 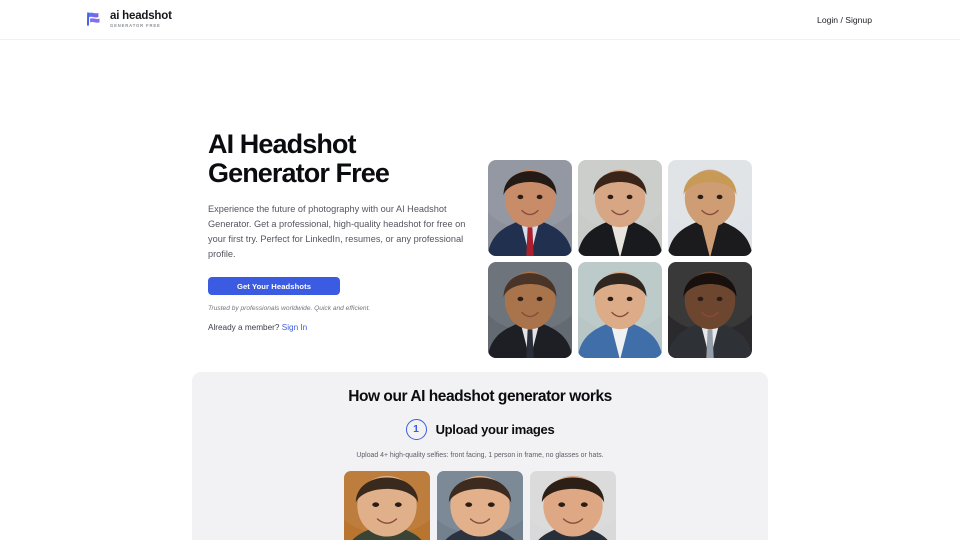 I want to click on page-title: AI Headshot Generator Free, so click(x=299, y=159).